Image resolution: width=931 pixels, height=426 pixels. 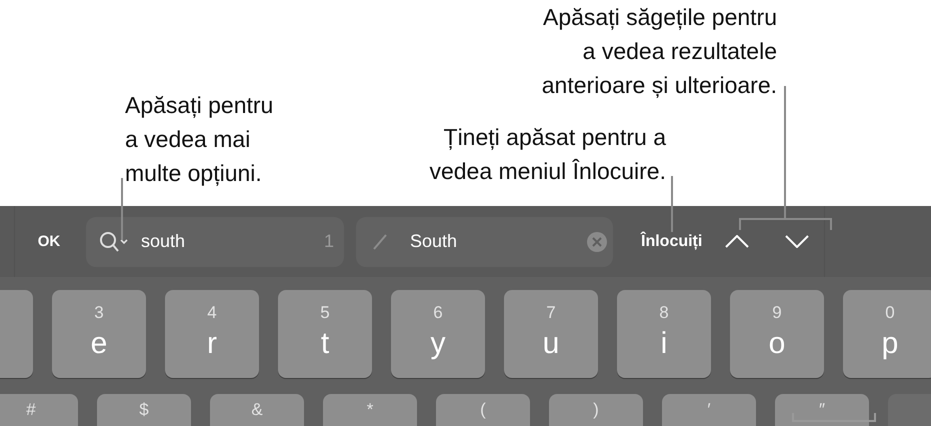 What do you see at coordinates (797, 241) in the screenshot?
I see `chevron-down-icon` at bounding box center [797, 241].